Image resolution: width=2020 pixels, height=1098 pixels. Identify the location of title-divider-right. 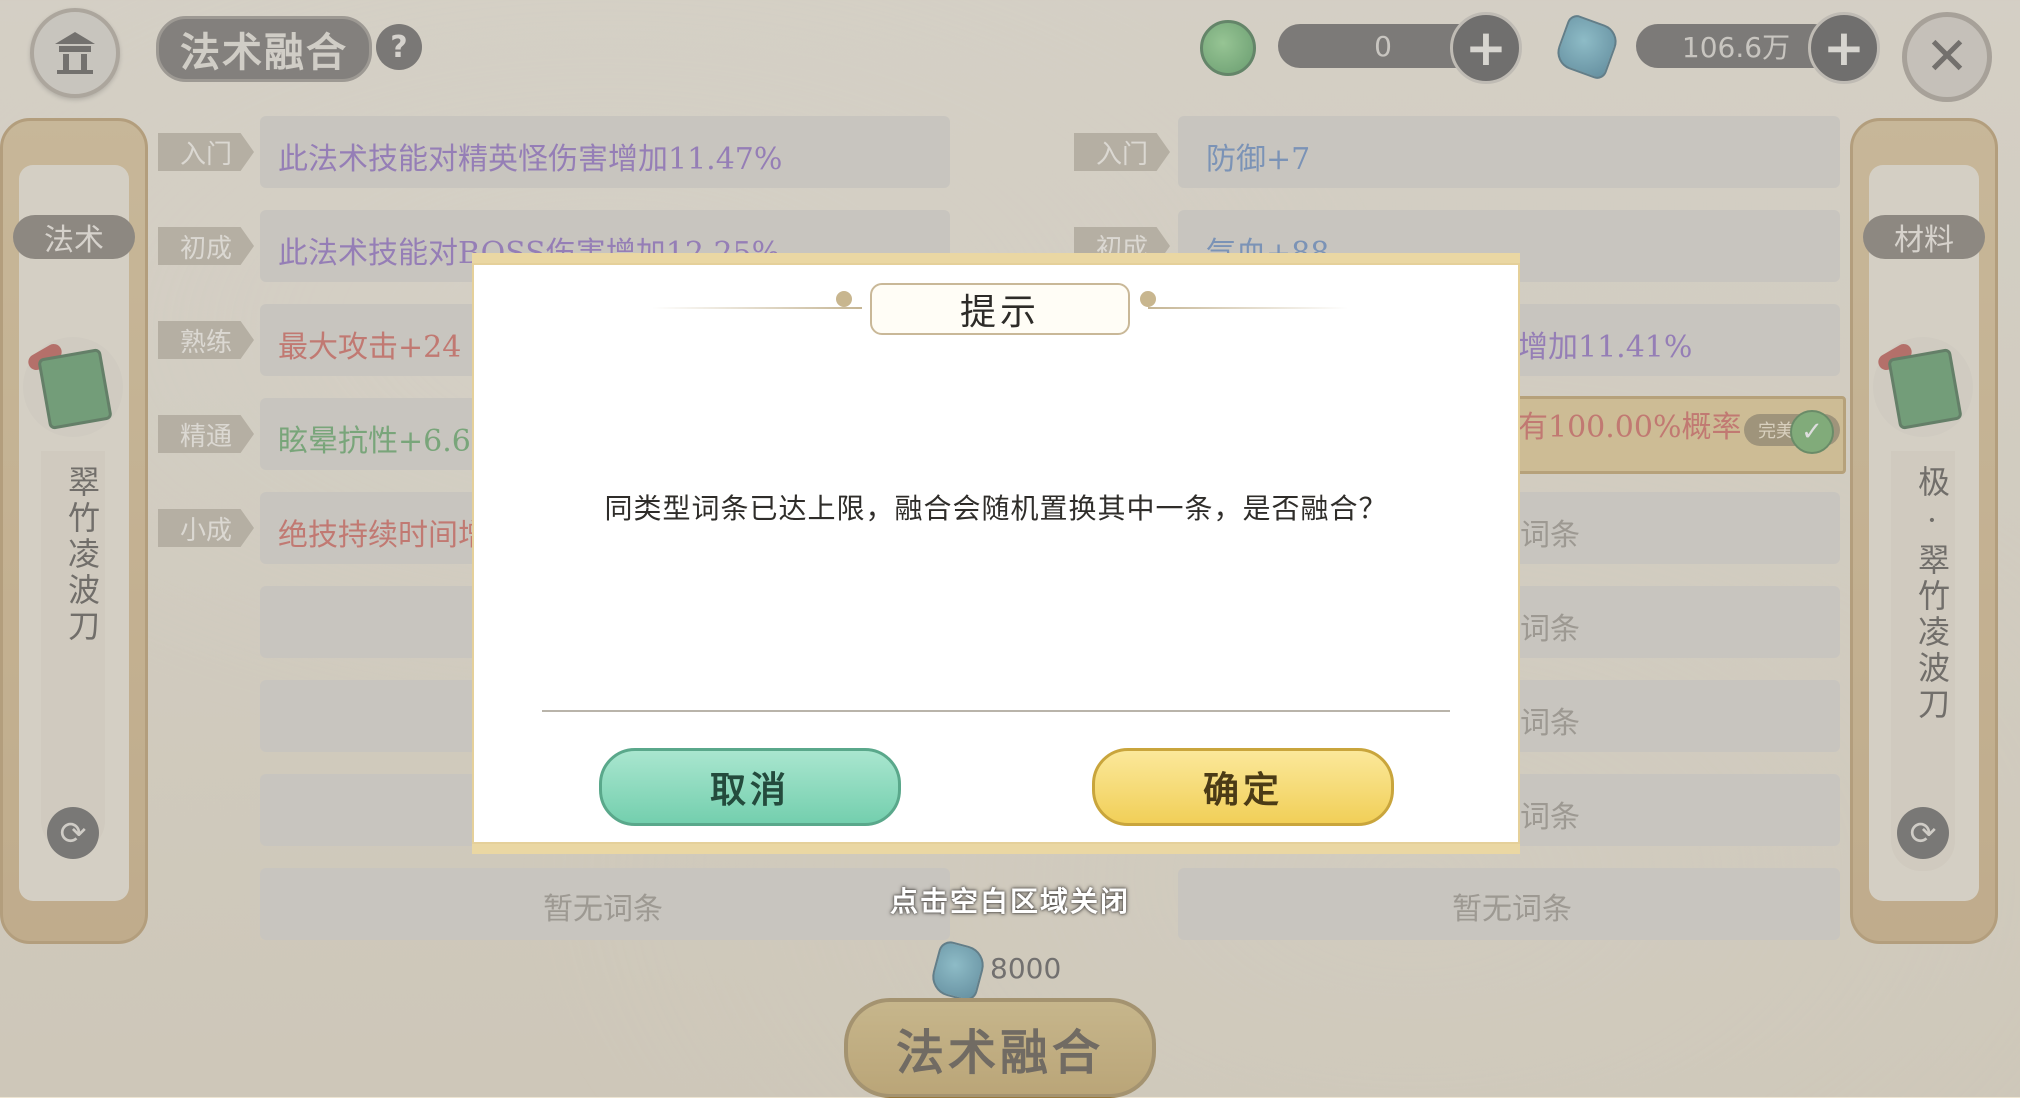
(1248, 308).